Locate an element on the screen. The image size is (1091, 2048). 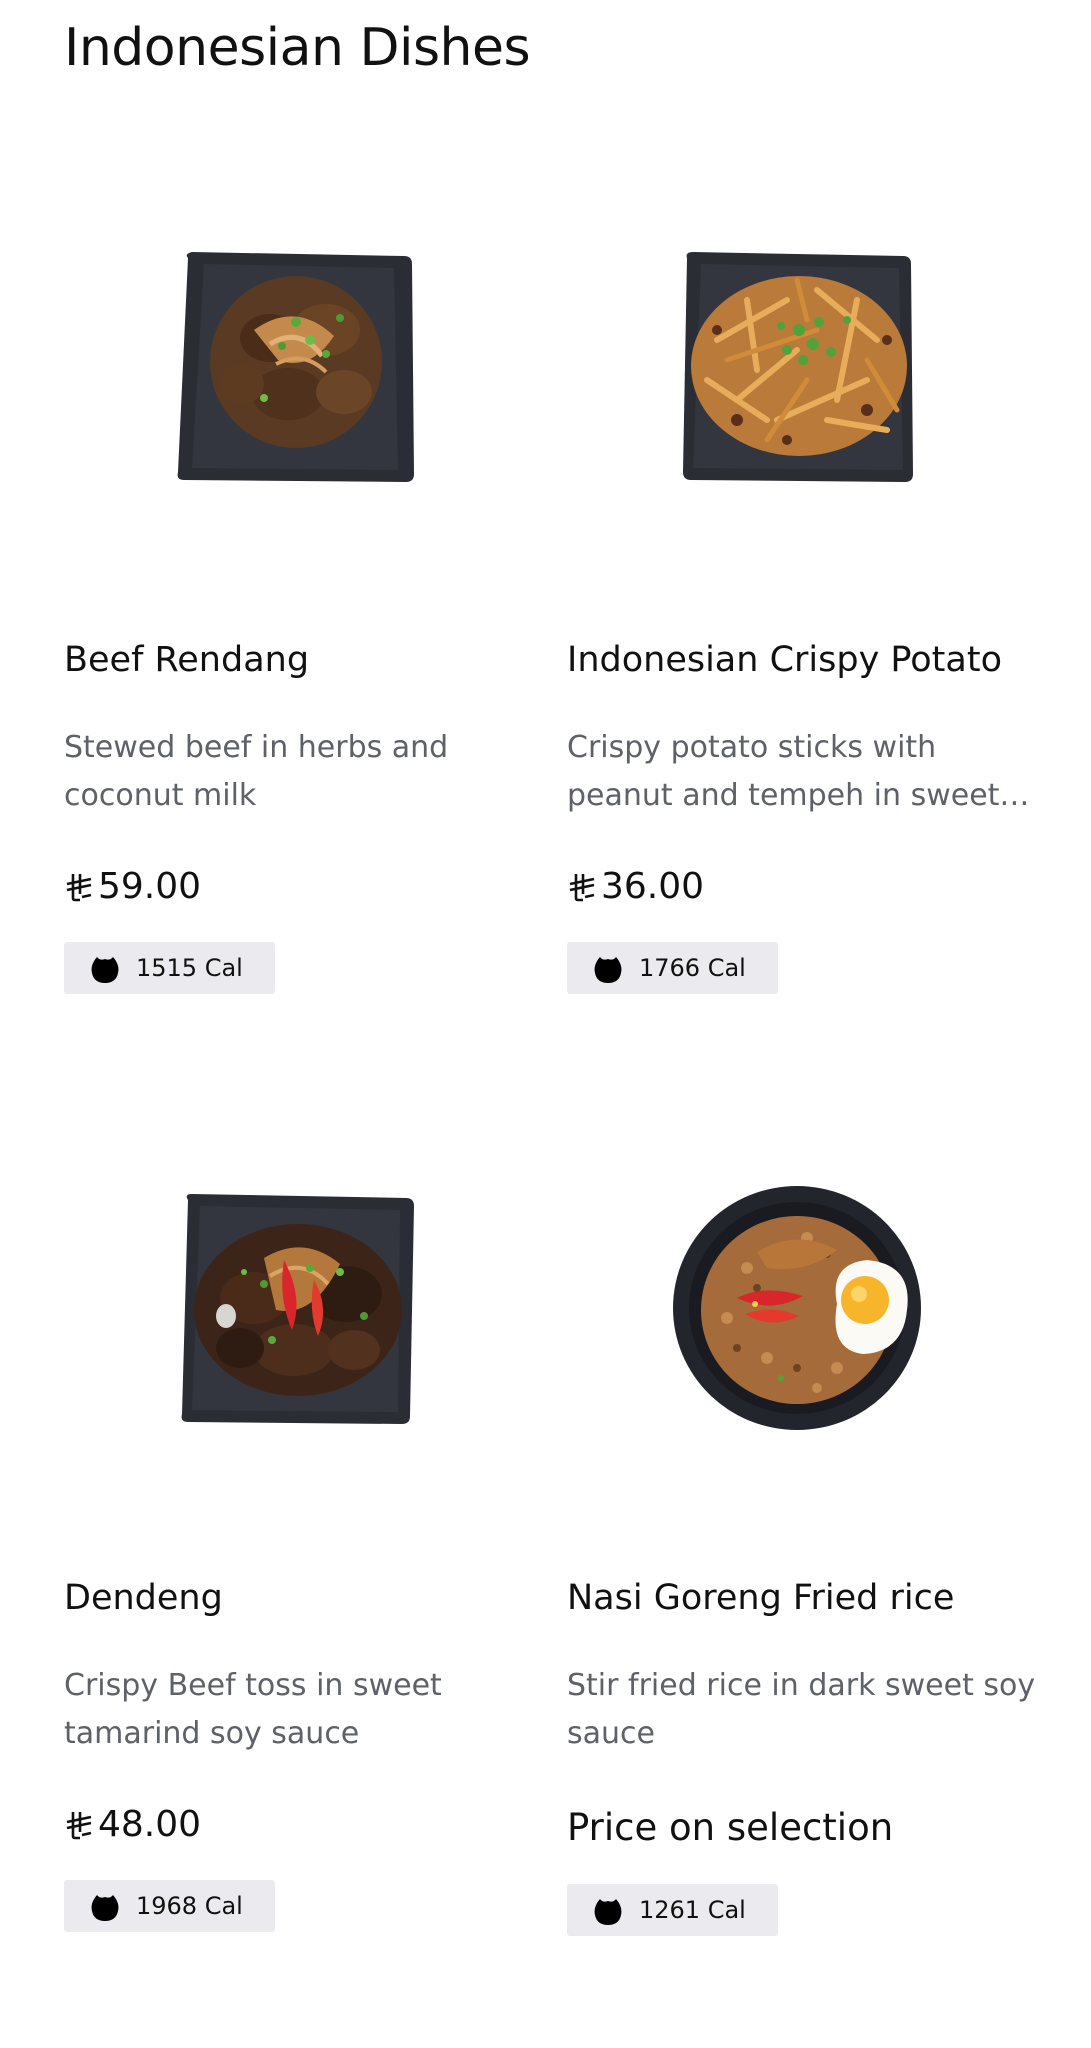
dish-name: Indonesian Crispy Potato is located at coordinates (784, 660).